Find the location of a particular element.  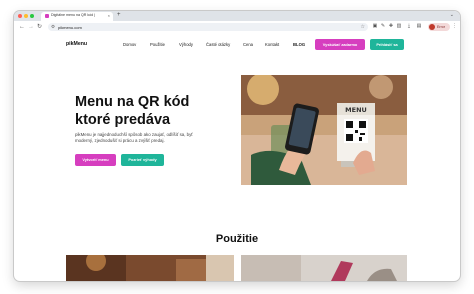

section-title-usage: Použitie is located at coordinates (237, 239).